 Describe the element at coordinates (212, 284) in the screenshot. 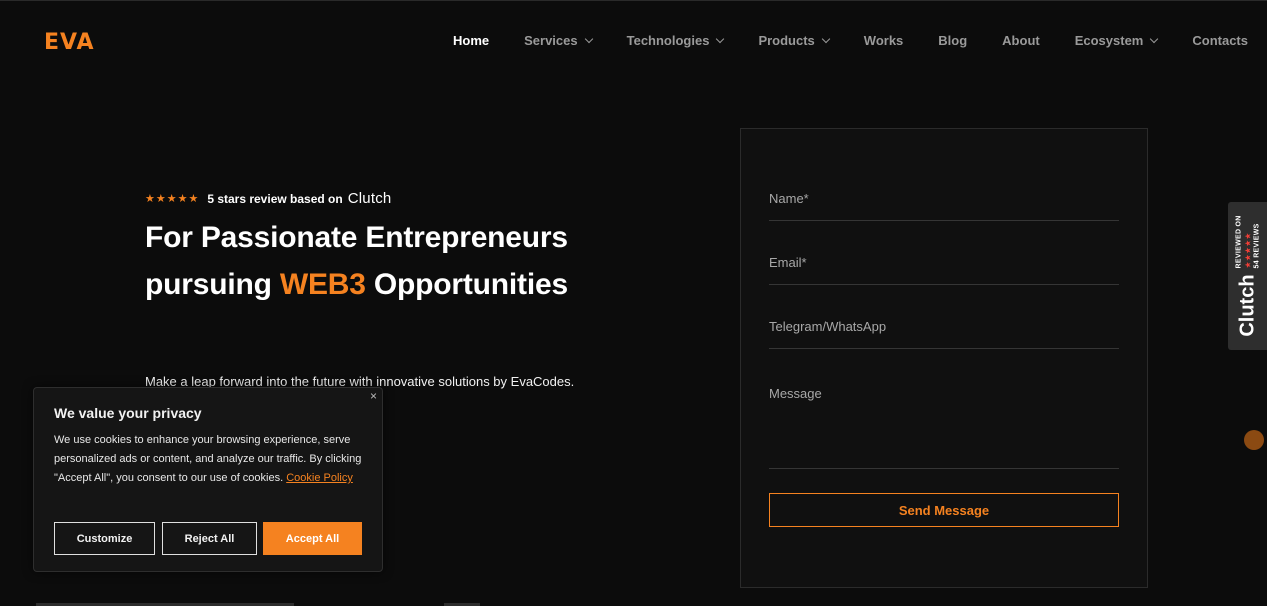

I see `headline-prefix: pursuing` at that location.